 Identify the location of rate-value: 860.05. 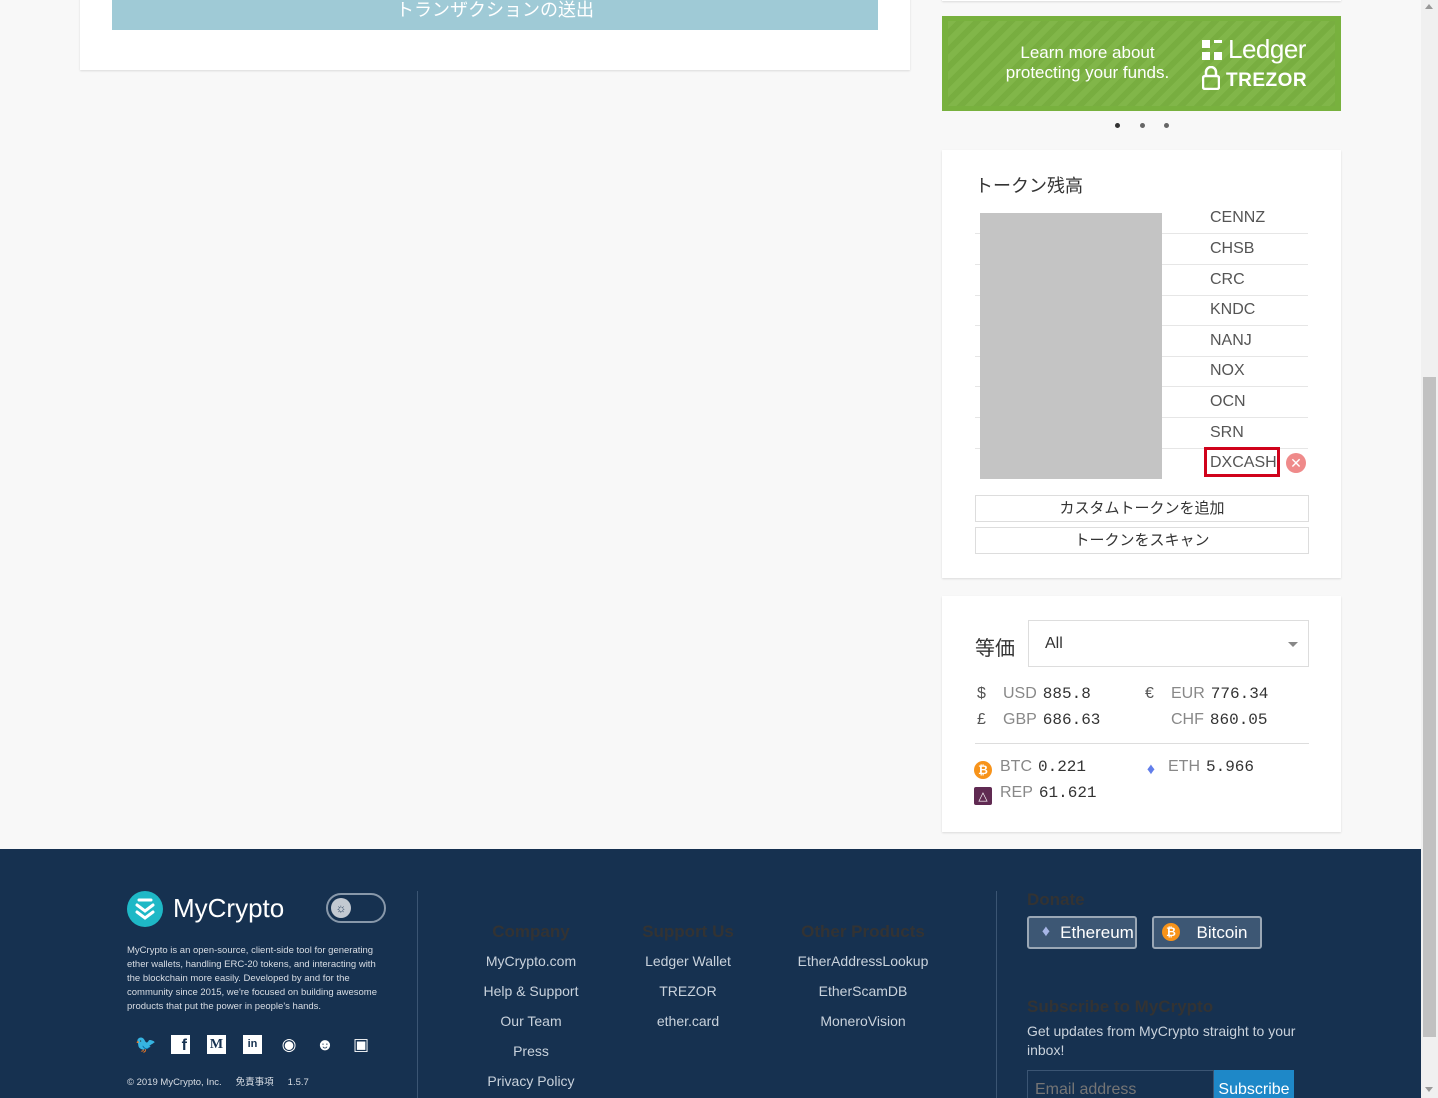
(1238, 720).